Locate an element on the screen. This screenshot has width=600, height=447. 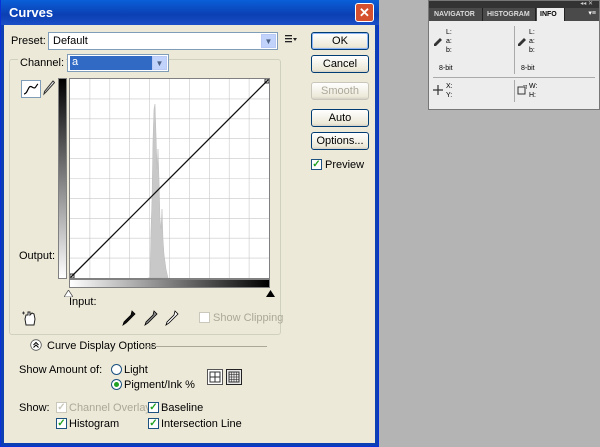
tab-info: INFO is located at coordinates (551, 14).